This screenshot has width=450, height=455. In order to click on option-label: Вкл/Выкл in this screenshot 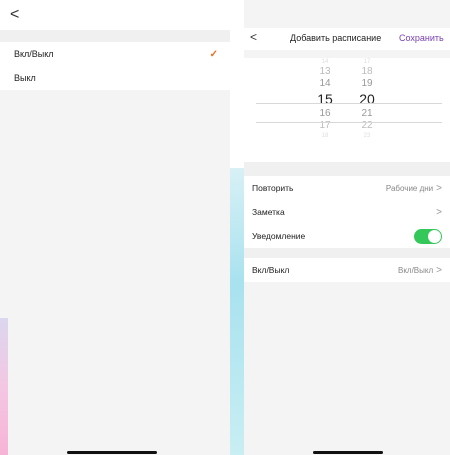, I will do `click(34, 54)`.